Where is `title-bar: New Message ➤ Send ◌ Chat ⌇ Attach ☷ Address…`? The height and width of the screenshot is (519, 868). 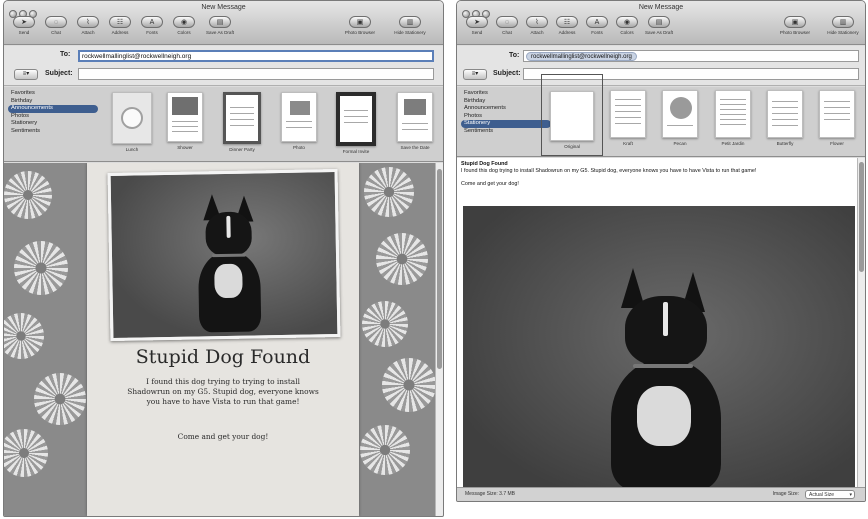
title-bar: New Message ➤ Send ◌ Chat ⌇ Attach ☷ Address… is located at coordinates (223, 23).